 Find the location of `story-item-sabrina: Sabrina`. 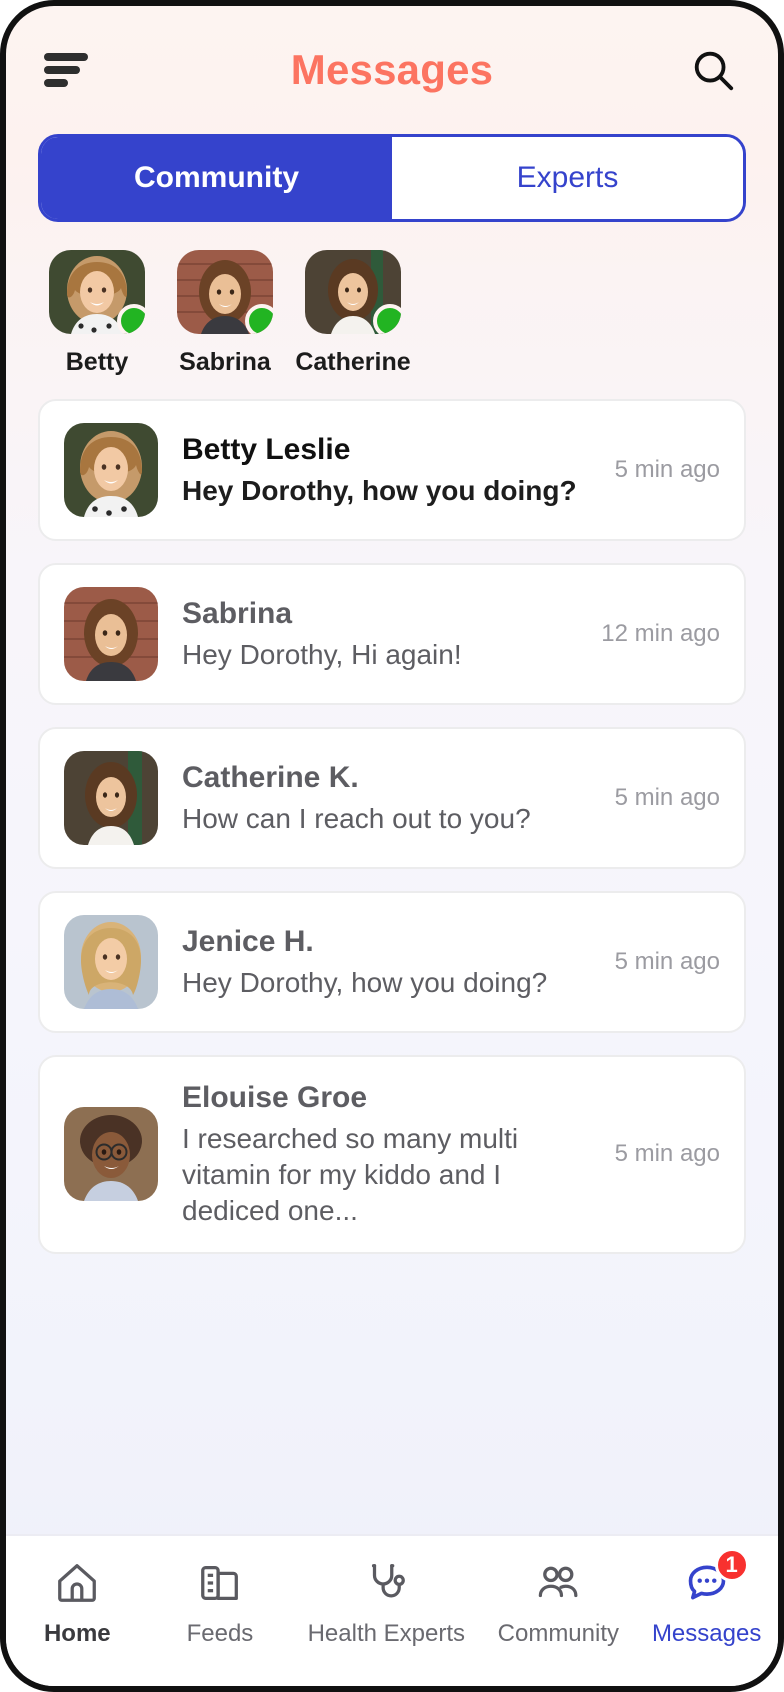

story-item-sabrina: Sabrina is located at coordinates (225, 313).